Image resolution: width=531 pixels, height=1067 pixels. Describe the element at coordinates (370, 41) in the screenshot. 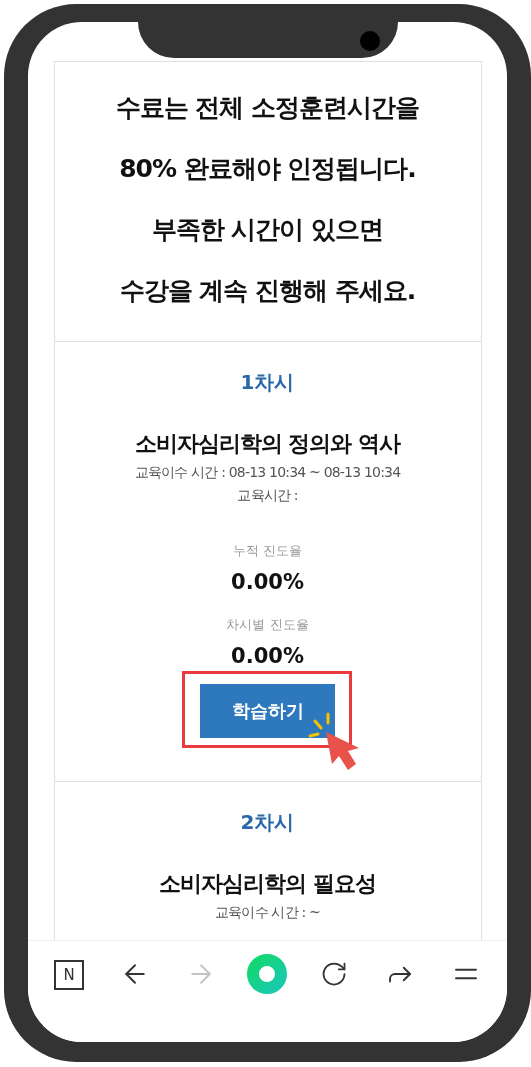

I see `camera-dot` at that location.